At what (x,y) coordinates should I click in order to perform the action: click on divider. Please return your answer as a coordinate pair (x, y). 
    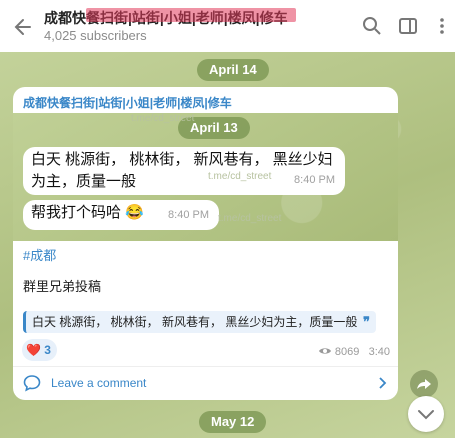
    Looking at the image, I should click on (205, 366).